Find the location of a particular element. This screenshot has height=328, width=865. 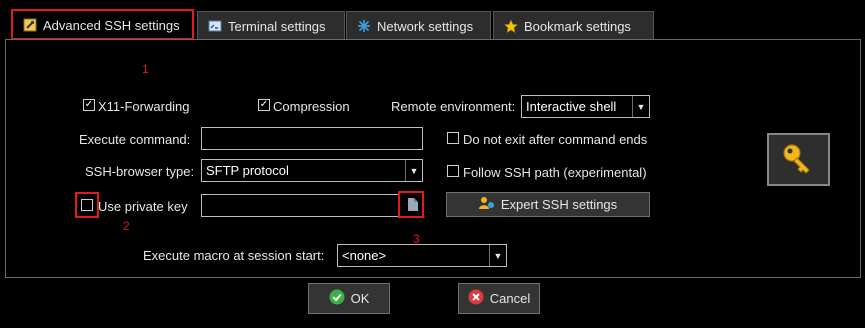

ssh-browser-type-select: SFTP protocol ▼ is located at coordinates (312, 170).